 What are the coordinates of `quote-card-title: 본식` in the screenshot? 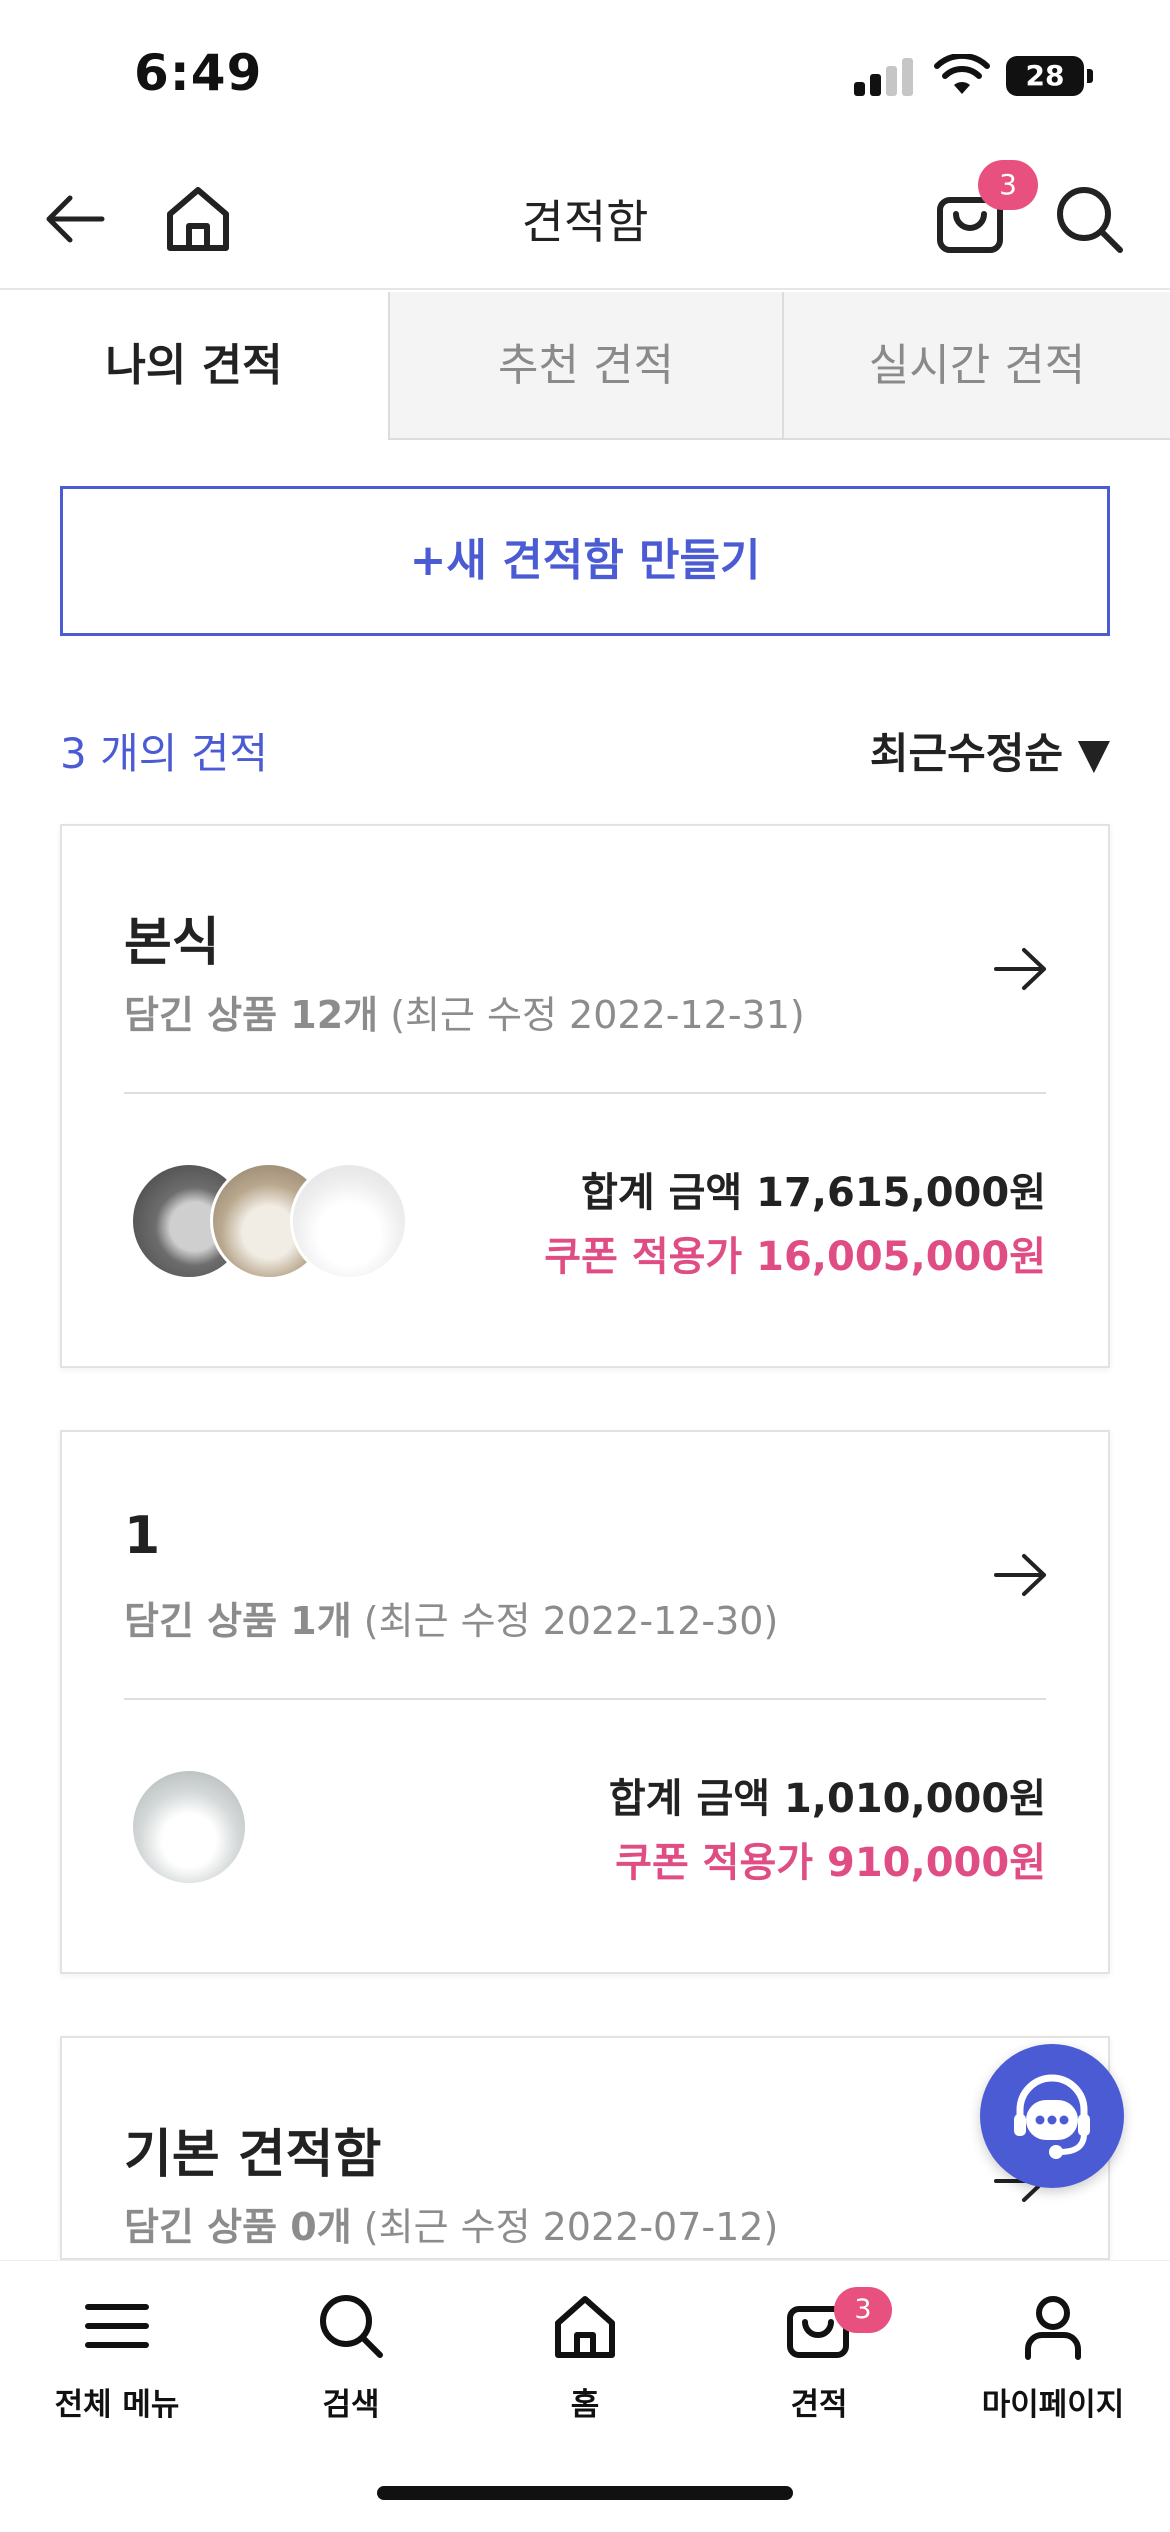 It's located at (172, 943).